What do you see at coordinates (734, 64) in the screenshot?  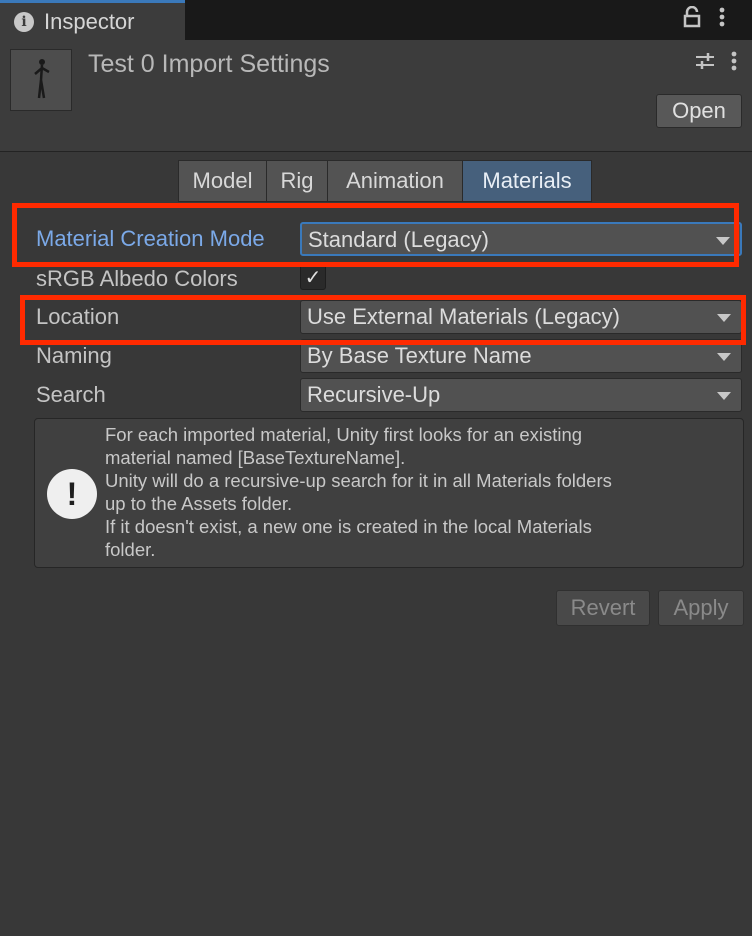 I see `header-more-icon` at bounding box center [734, 64].